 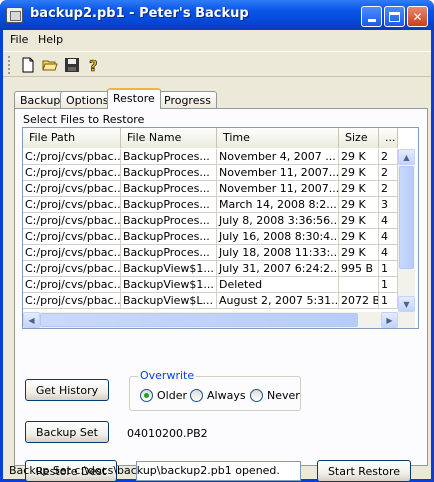 What do you see at coordinates (134, 98) in the screenshot?
I see `tab-restore: Restore` at bounding box center [134, 98].